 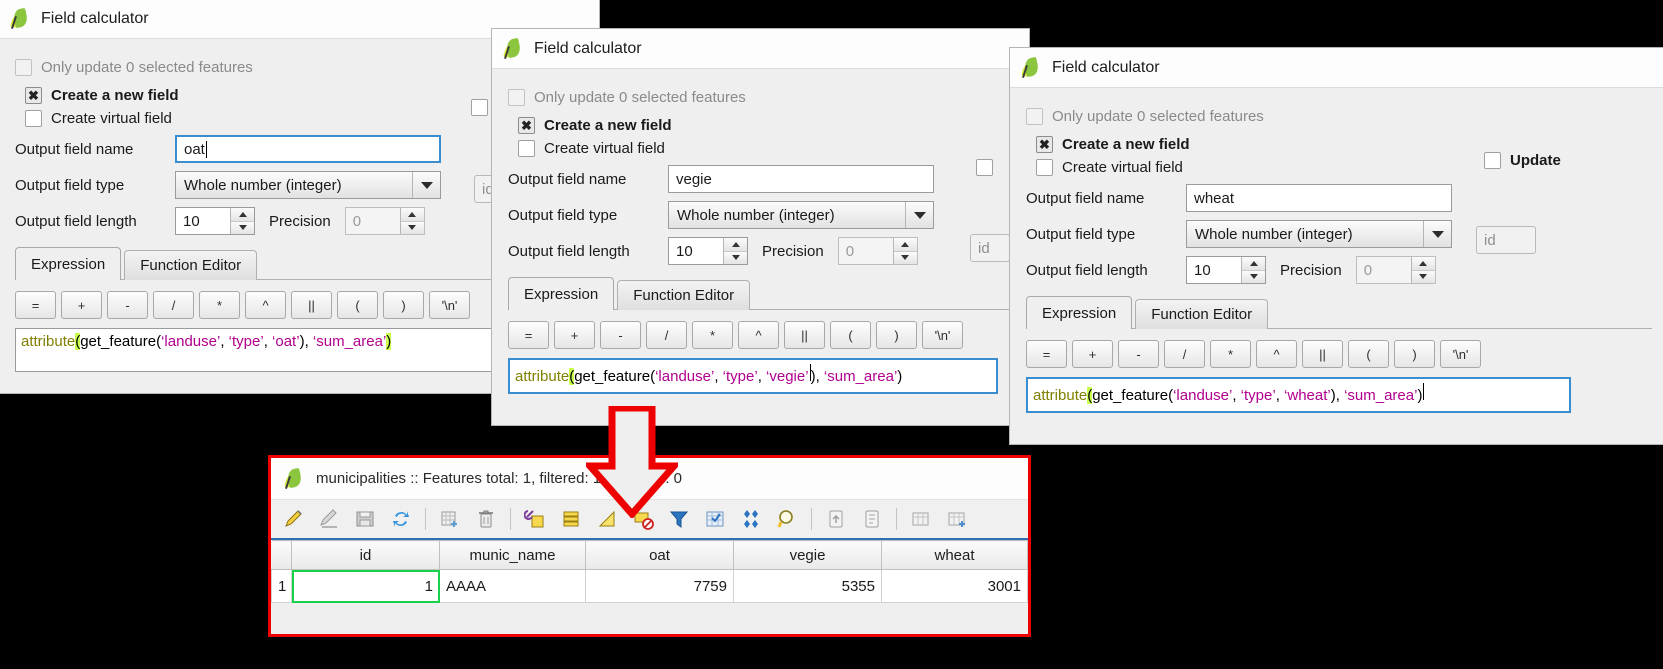 What do you see at coordinates (293, 519) in the screenshot?
I see `toggle-editing-pencil-icon` at bounding box center [293, 519].